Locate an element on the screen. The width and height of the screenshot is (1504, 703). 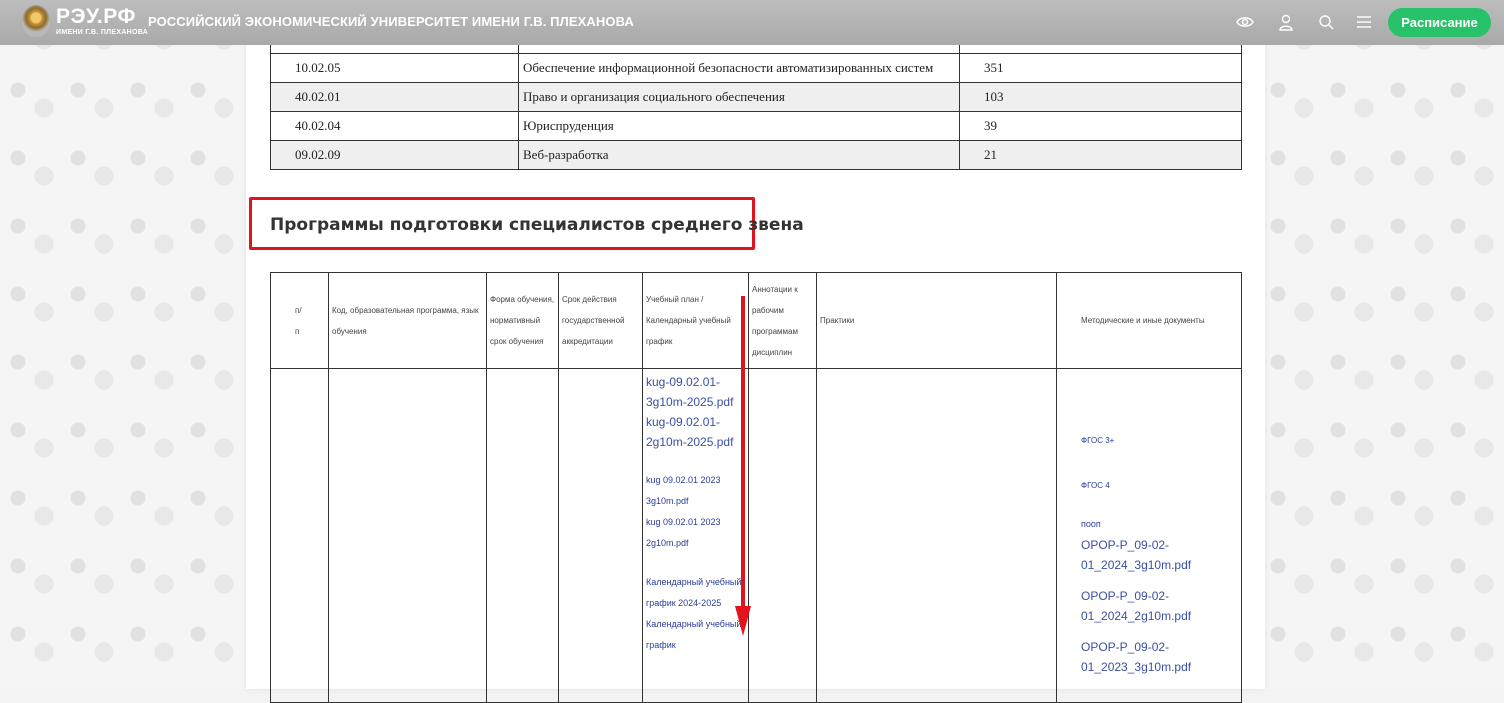
user-icon is located at coordinates (1286, 22).